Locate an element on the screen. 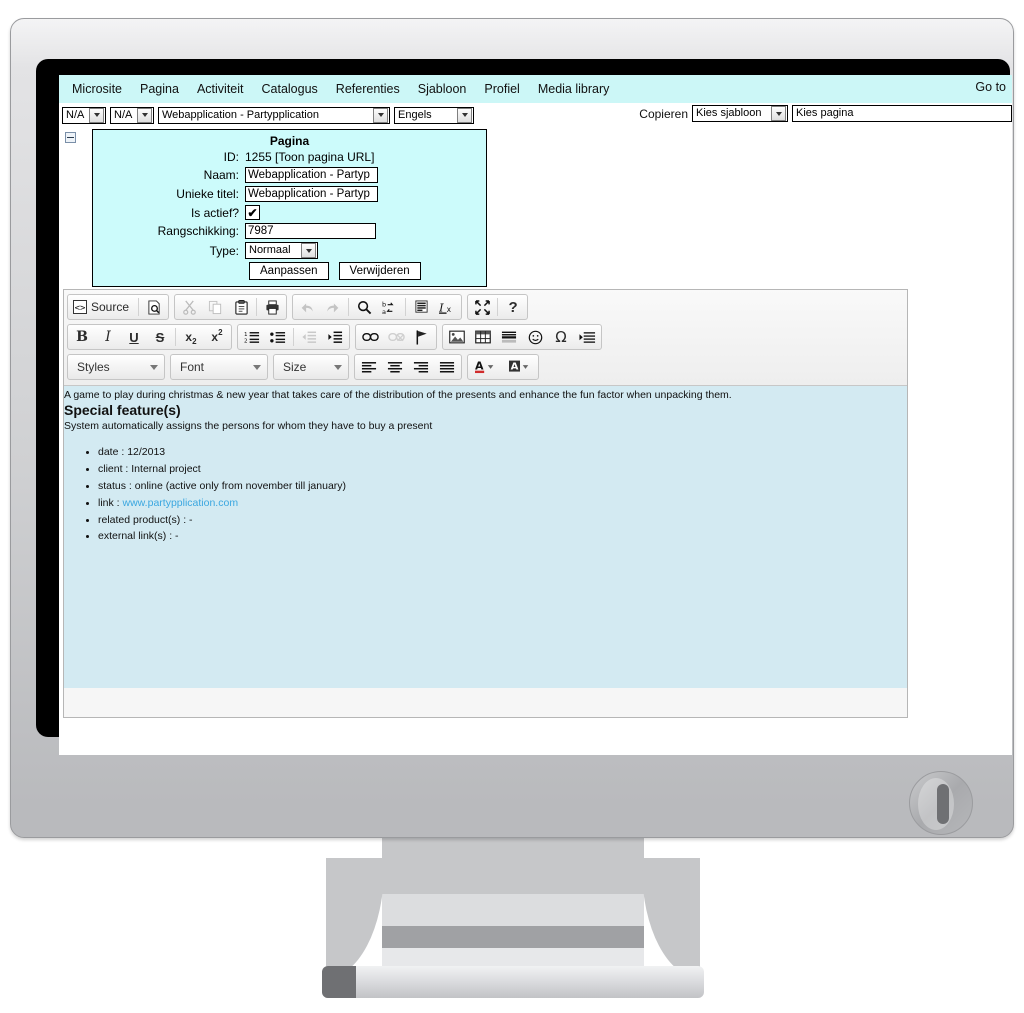 Image resolution: width=1024 pixels, height=1013 pixels. maximize-icon is located at coordinates (482, 307).